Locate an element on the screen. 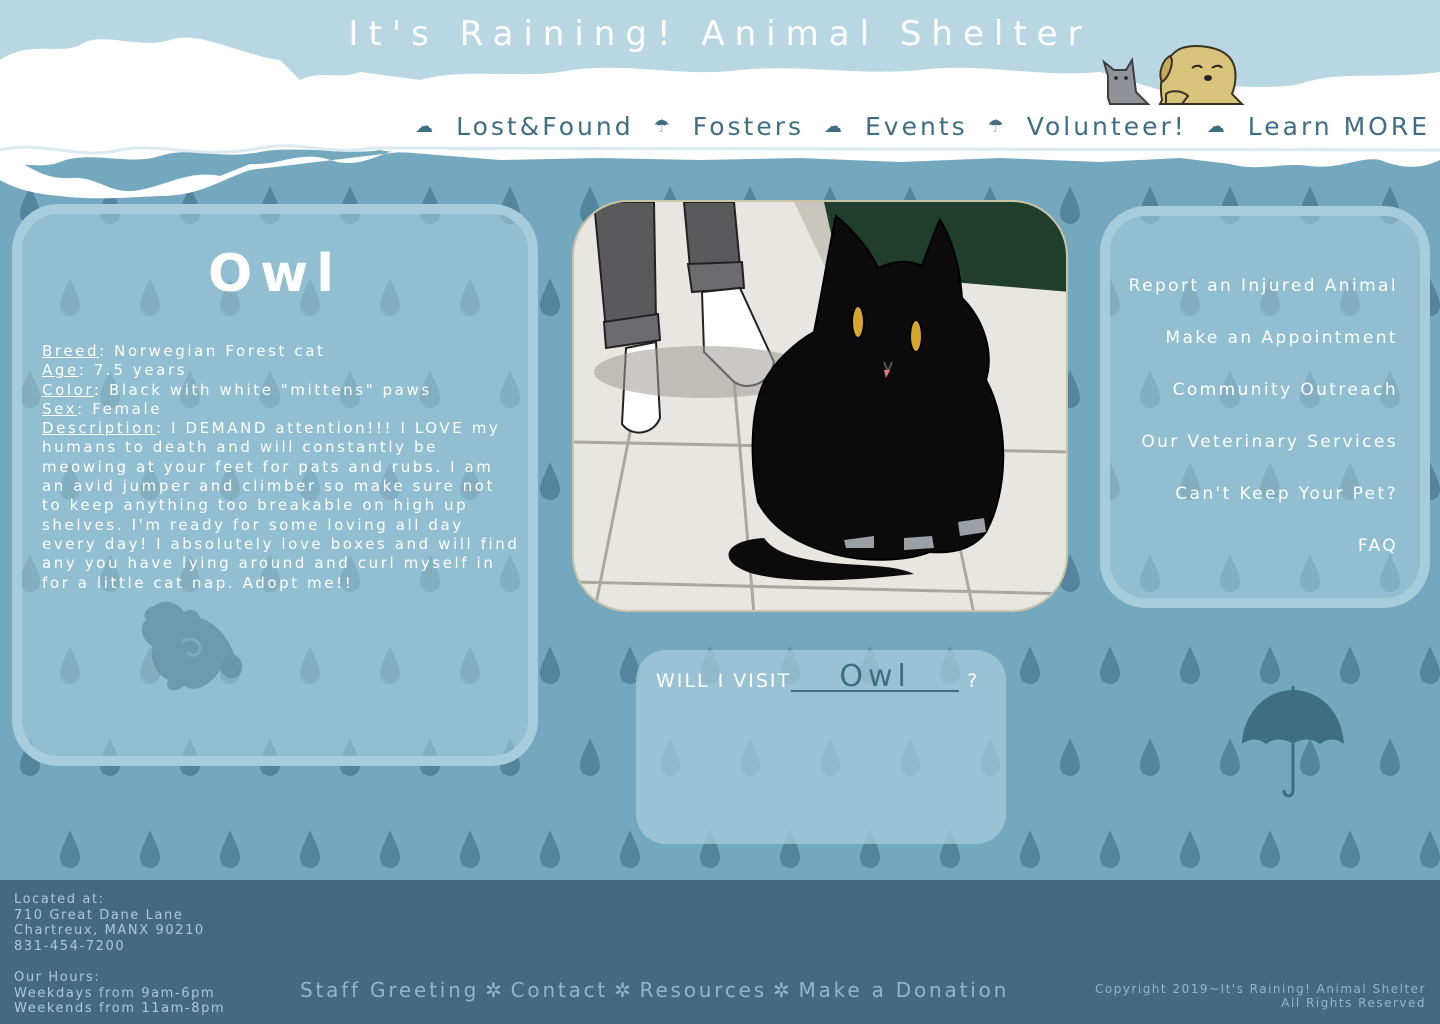 The image size is (1440, 1024). mascot-illustration is located at coordinates (1173, 75).